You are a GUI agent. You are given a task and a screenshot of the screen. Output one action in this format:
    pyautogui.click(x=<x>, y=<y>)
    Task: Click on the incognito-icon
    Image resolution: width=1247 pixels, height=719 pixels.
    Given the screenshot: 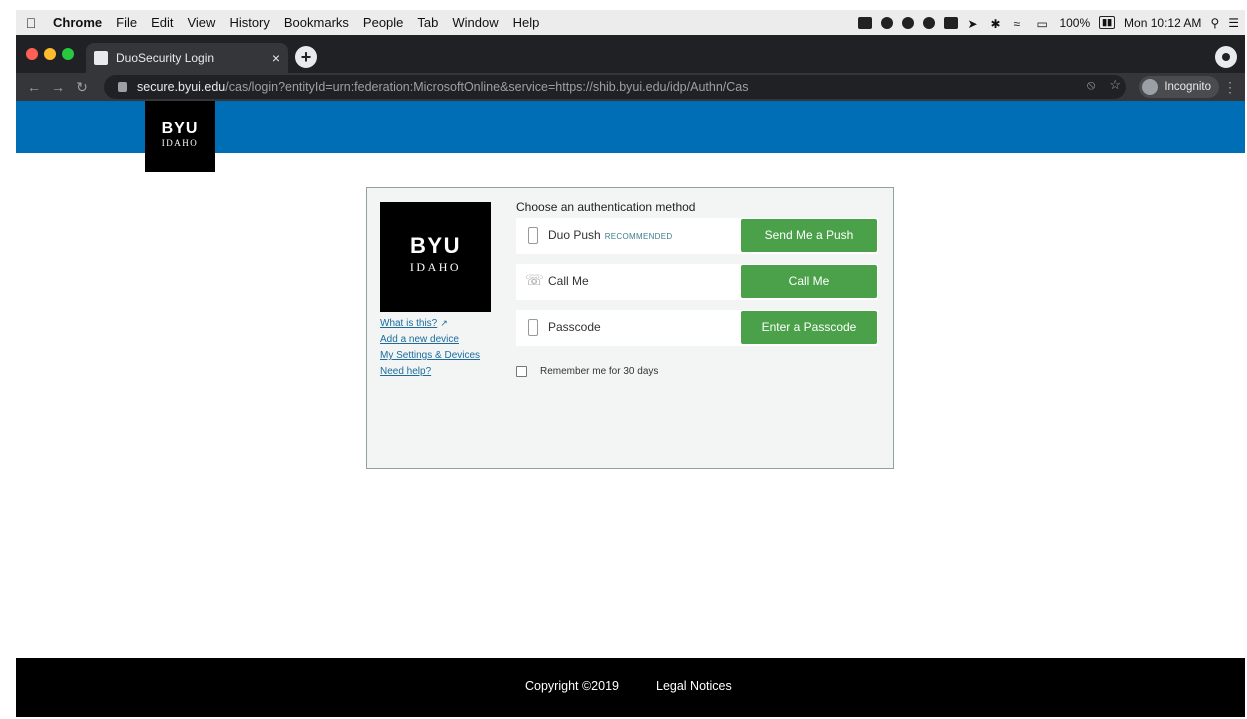 What is the action you would take?
    pyautogui.click(x=1150, y=87)
    